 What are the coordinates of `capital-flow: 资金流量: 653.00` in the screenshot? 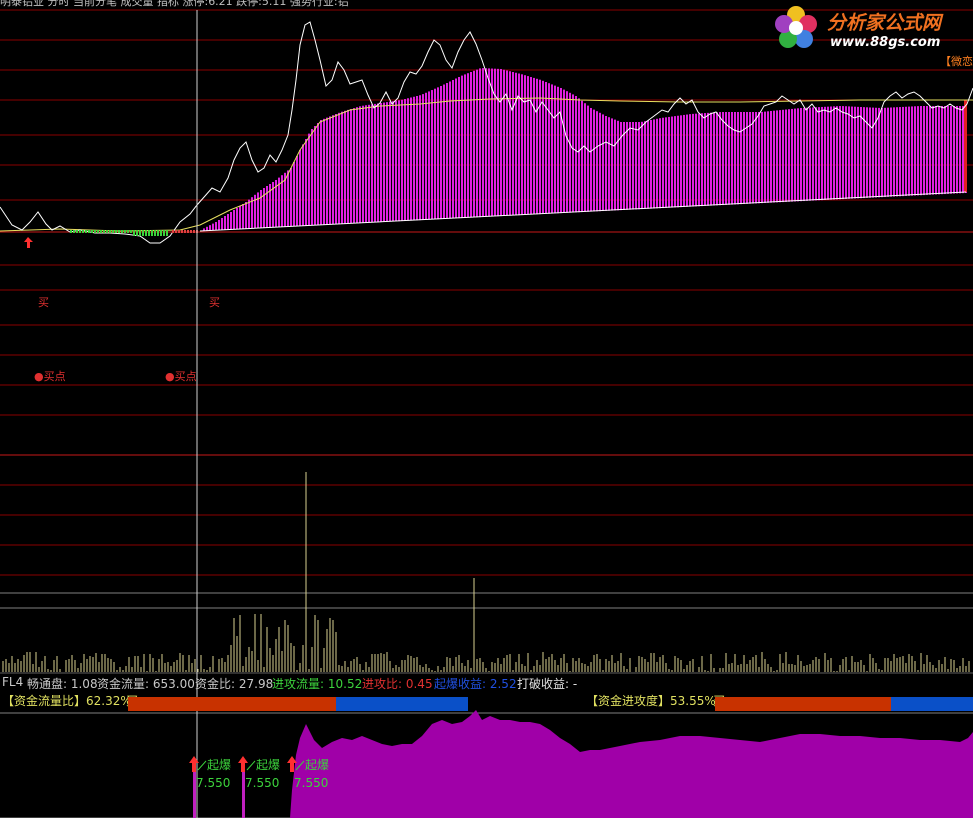 It's located at (146, 684).